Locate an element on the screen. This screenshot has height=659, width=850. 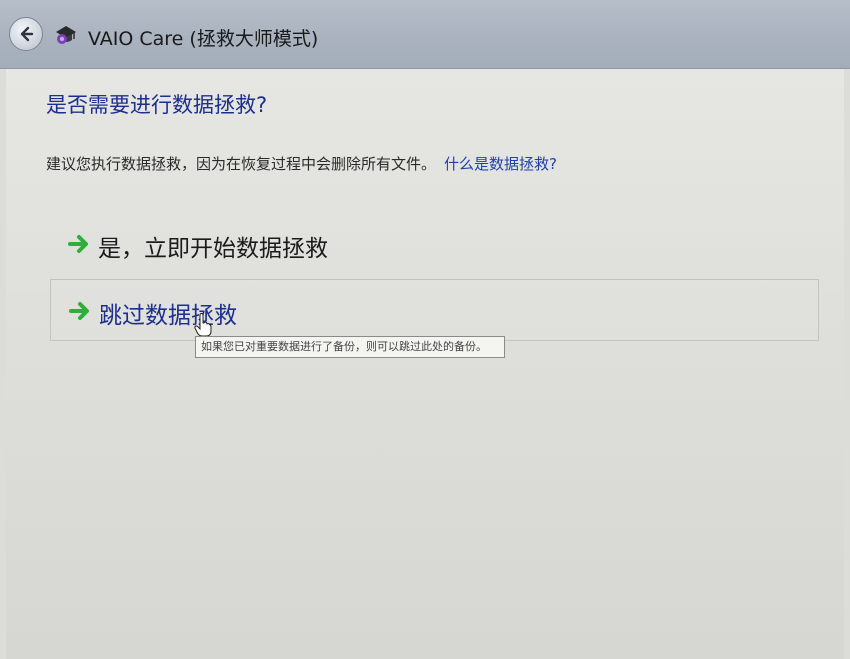
page-heading: 是否需要进行数据拯救? is located at coordinates (157, 105).